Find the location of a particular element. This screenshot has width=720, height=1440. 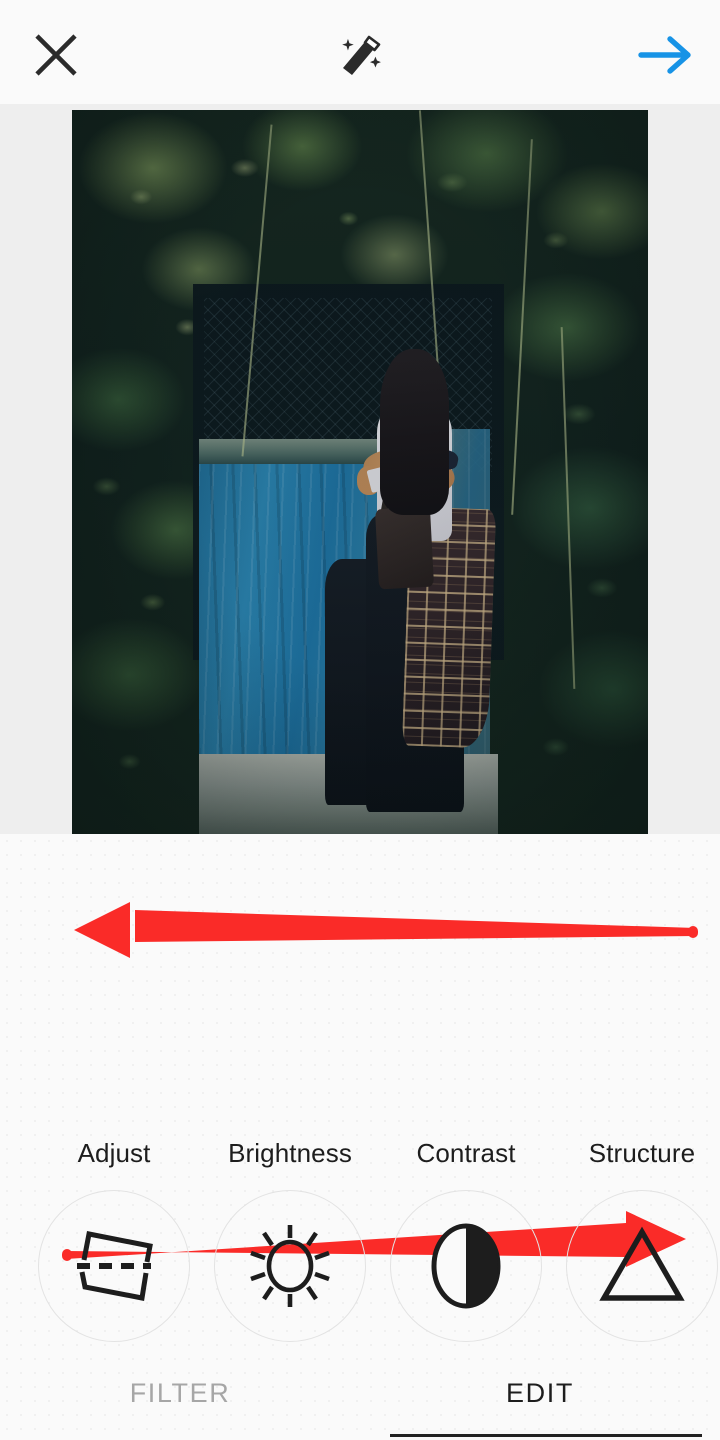

active-tab-indicator is located at coordinates (546, 1435).